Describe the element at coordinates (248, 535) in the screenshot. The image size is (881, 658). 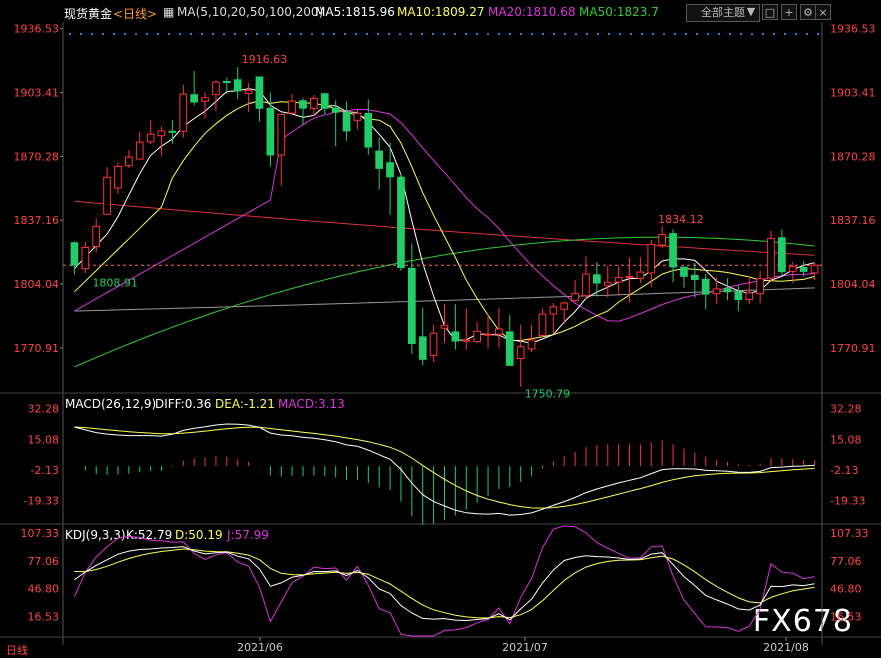
I see `kdj-j-label: J:57.99` at that location.